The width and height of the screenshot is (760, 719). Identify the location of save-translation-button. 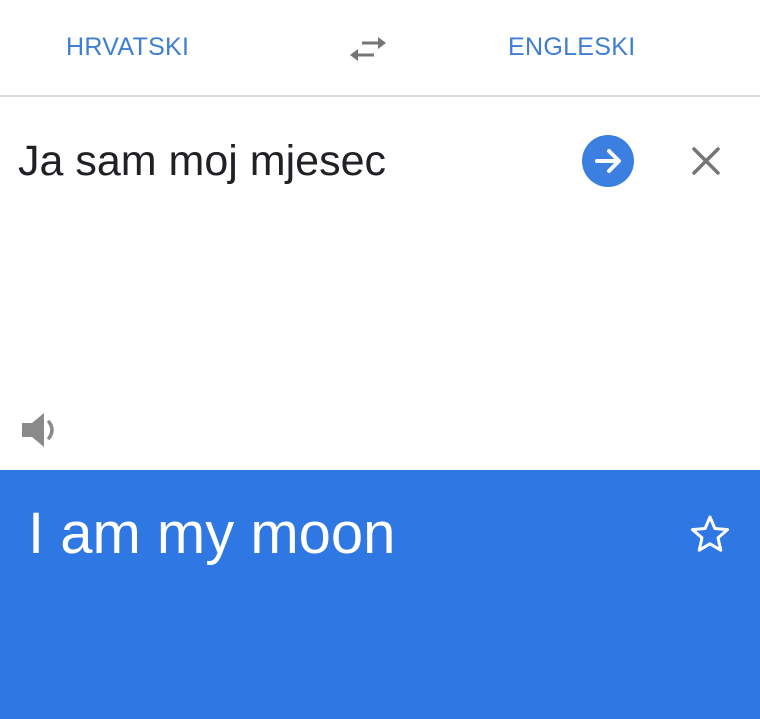
(710, 534).